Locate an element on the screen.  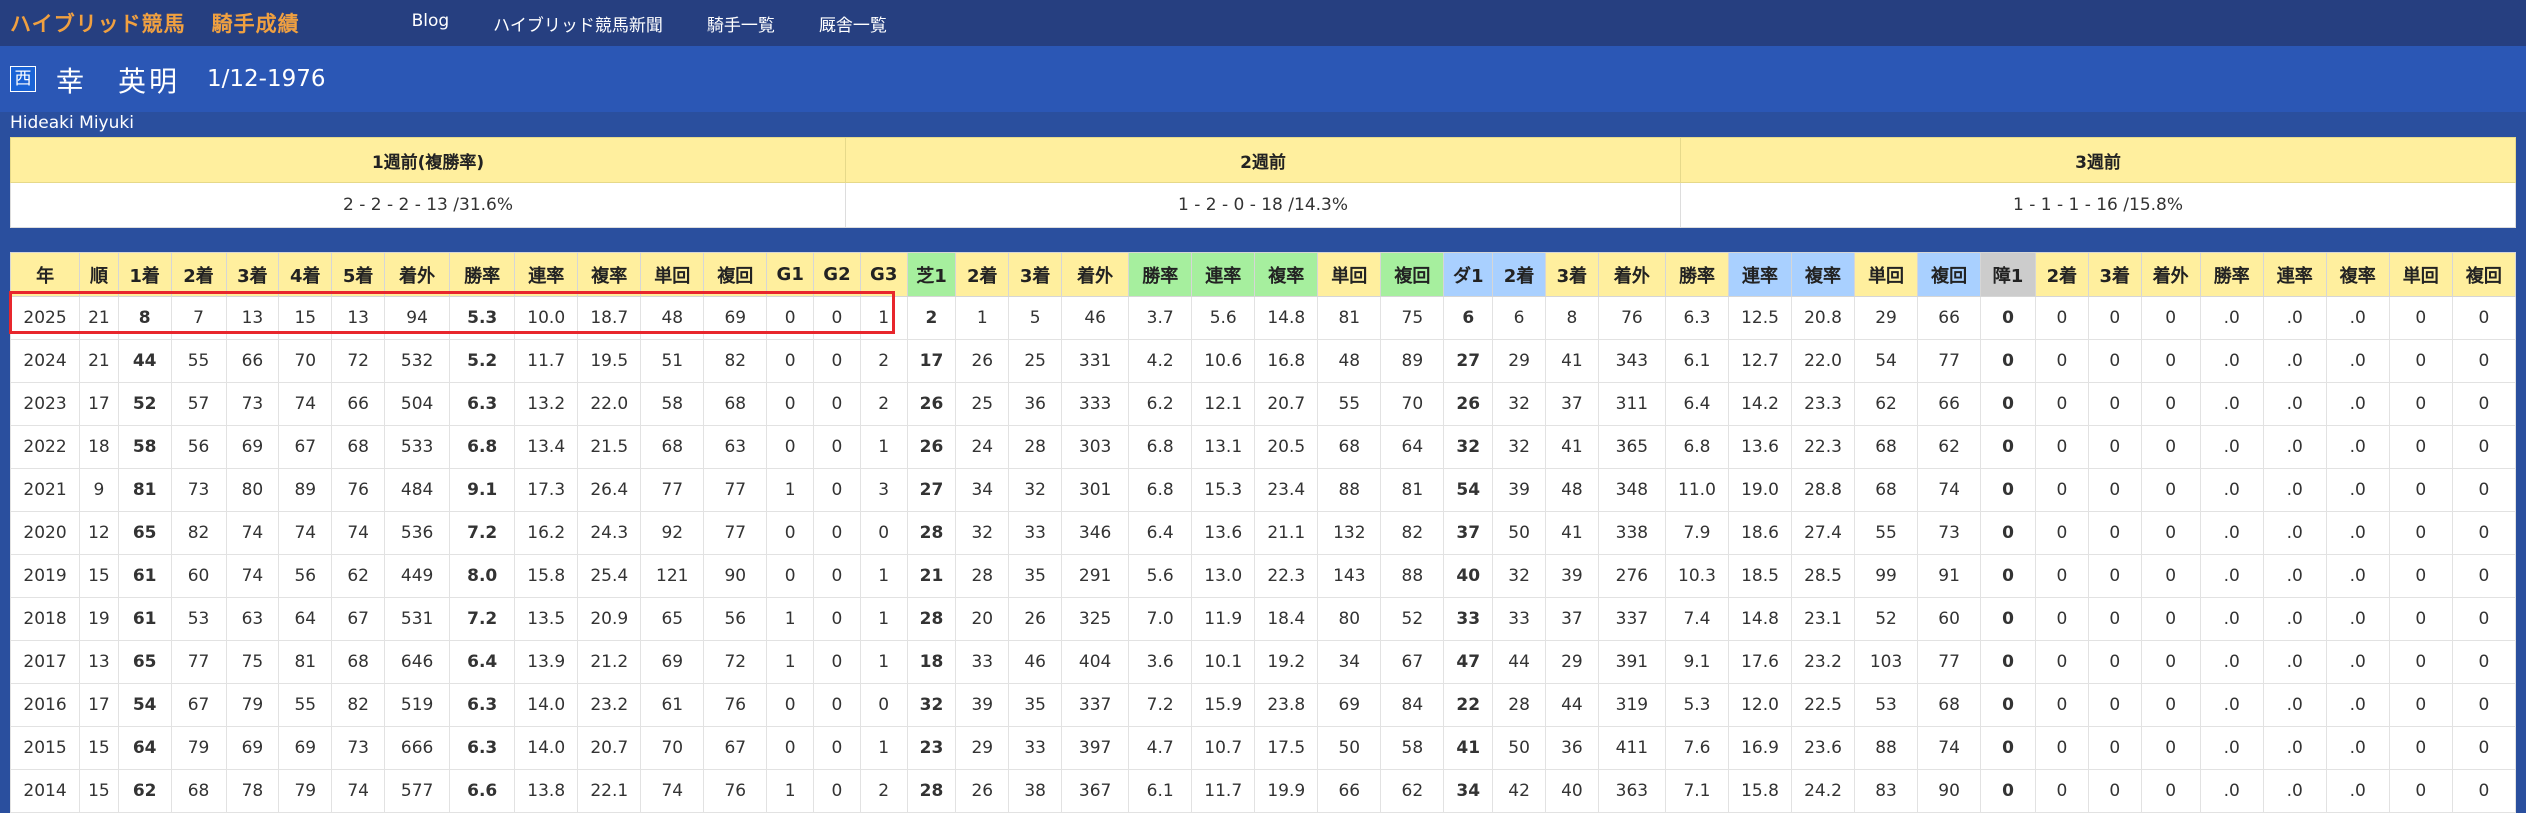
table-cell: 41 is located at coordinates (1572, 447).